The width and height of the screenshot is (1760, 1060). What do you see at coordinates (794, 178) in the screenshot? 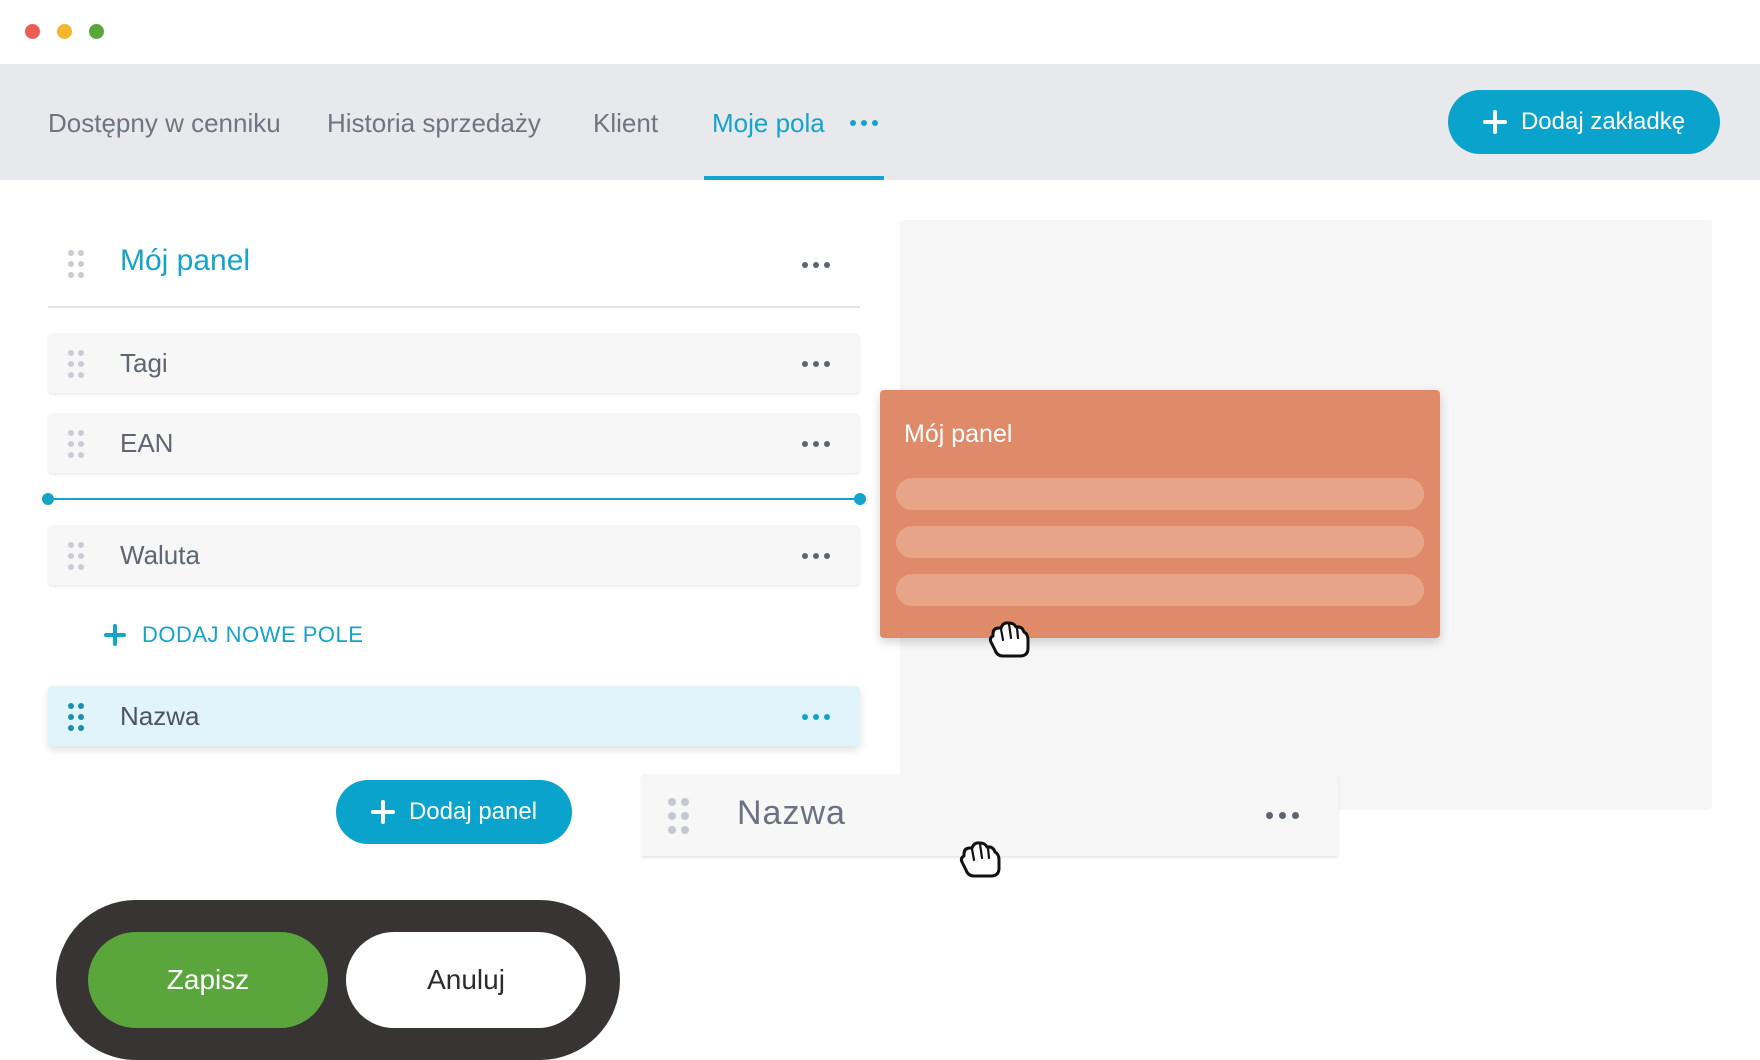
I see `active-tab-indicator` at bounding box center [794, 178].